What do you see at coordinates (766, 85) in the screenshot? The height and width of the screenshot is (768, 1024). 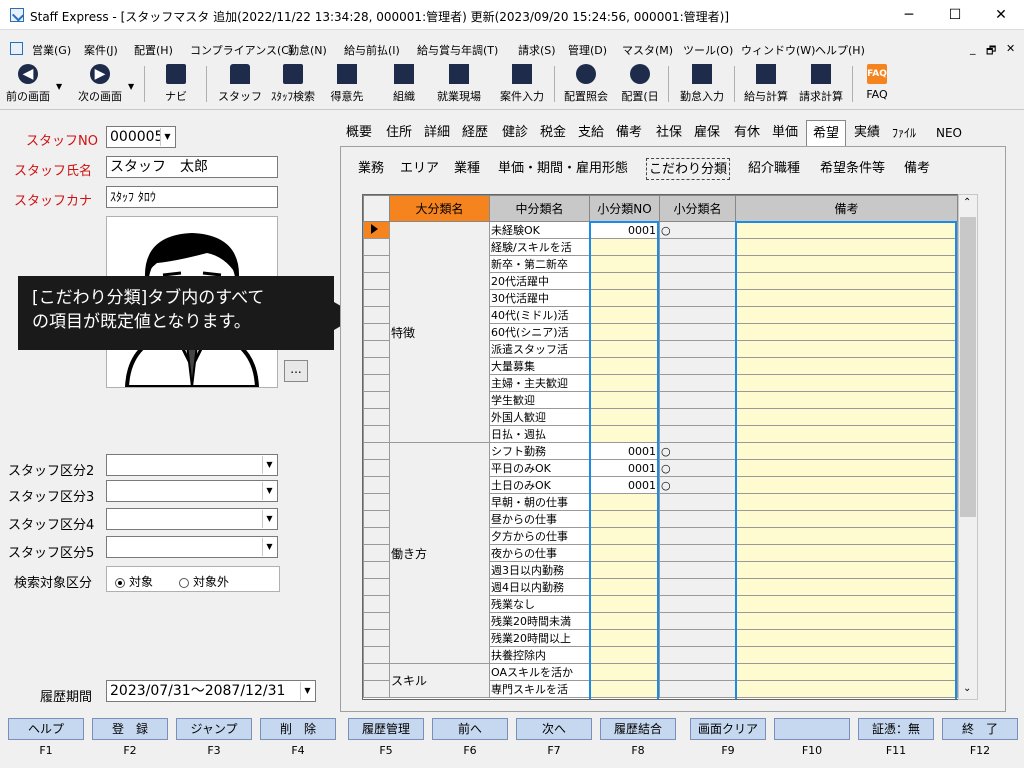 I see `payroll-calc-tool: 給与計算` at bounding box center [766, 85].